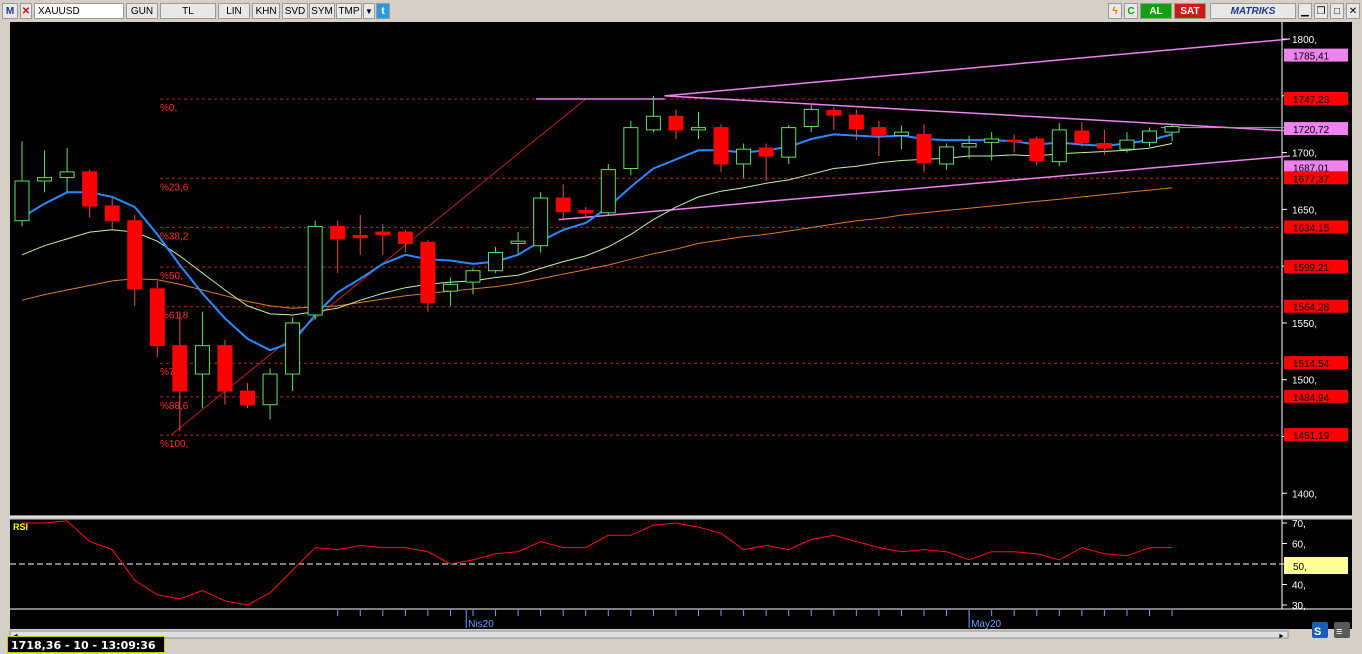  I want to click on rsi-tick-label: 60,, so click(1299, 545).